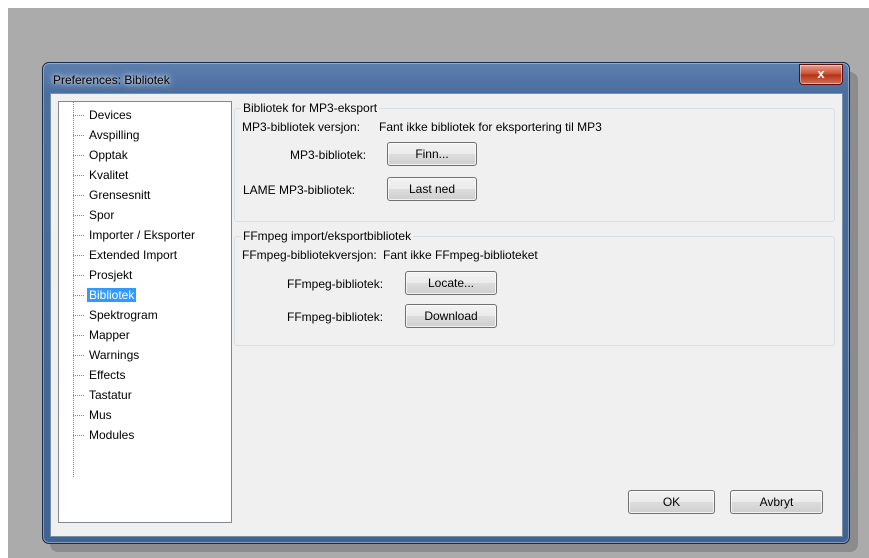 The height and width of the screenshot is (558, 869). I want to click on tree-item-prosjekt: Prosjekt, so click(103, 275).